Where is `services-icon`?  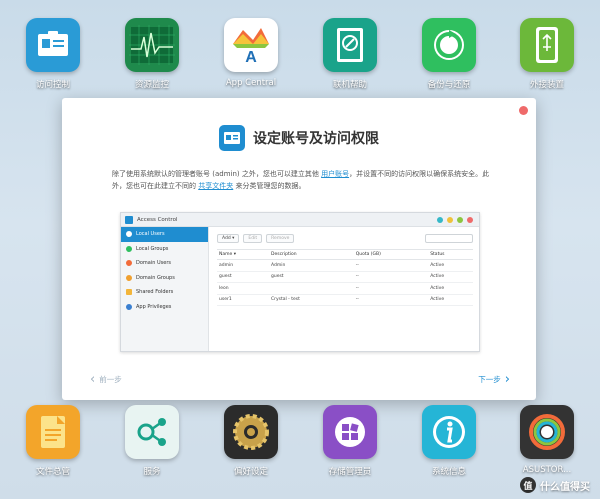
services-icon is located at coordinates (152, 432).